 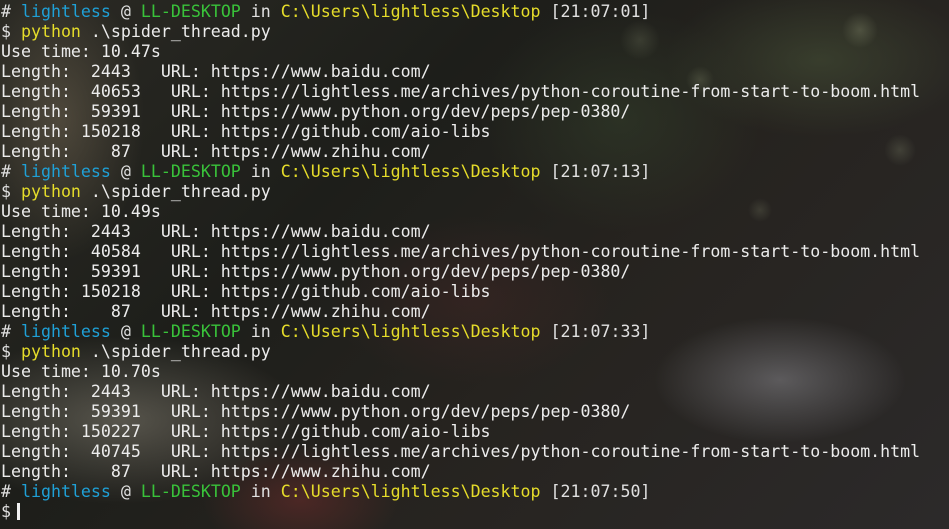 What do you see at coordinates (81, 51) in the screenshot?
I see `use-time-output: Use time: 10.47s` at bounding box center [81, 51].